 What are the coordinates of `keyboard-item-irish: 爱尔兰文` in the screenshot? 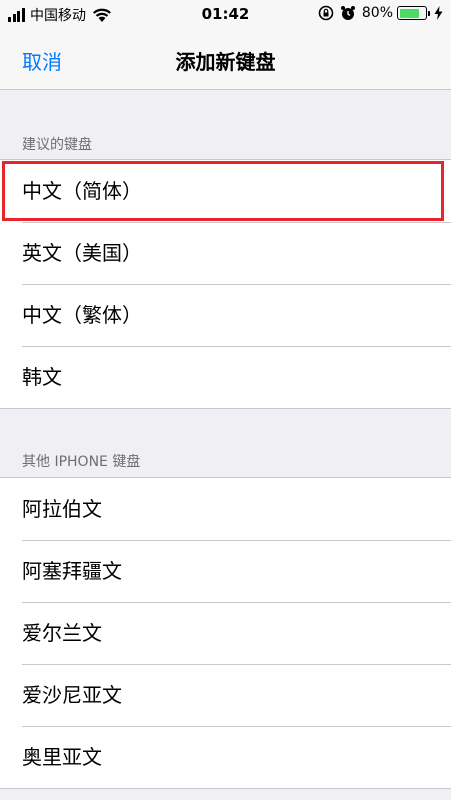 It's located at (225, 633).